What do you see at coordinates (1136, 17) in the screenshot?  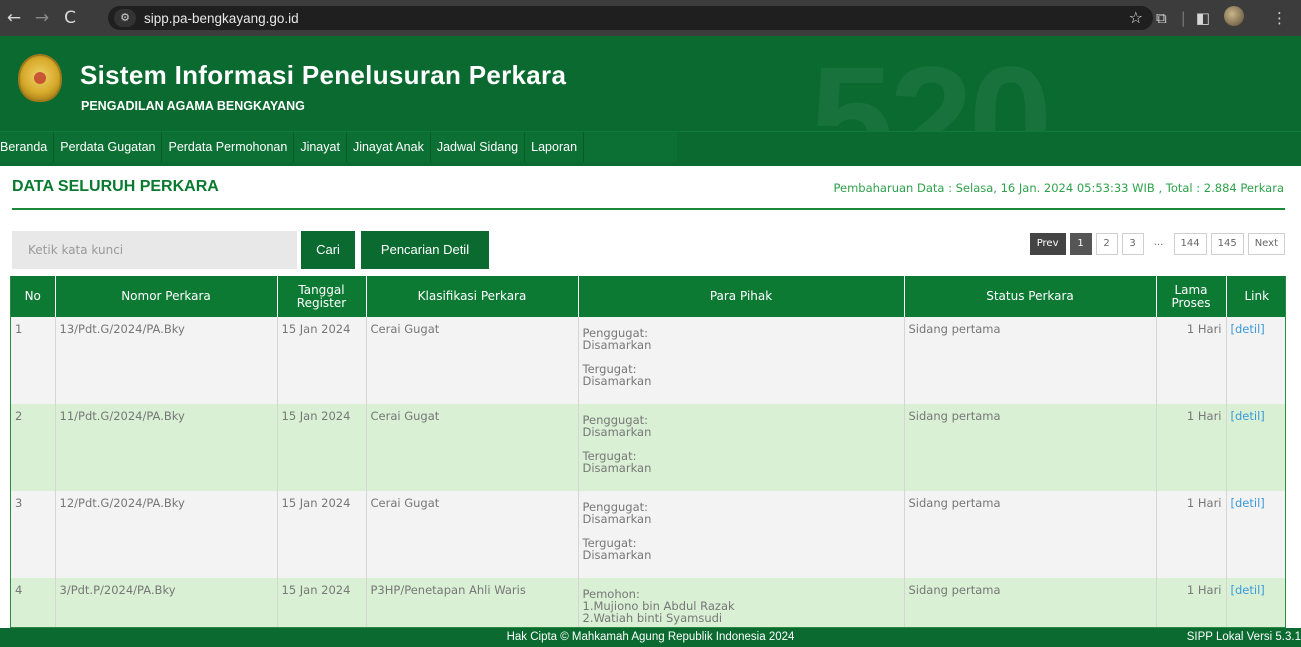 I see `bookmark-star-icon: ☆` at bounding box center [1136, 17].